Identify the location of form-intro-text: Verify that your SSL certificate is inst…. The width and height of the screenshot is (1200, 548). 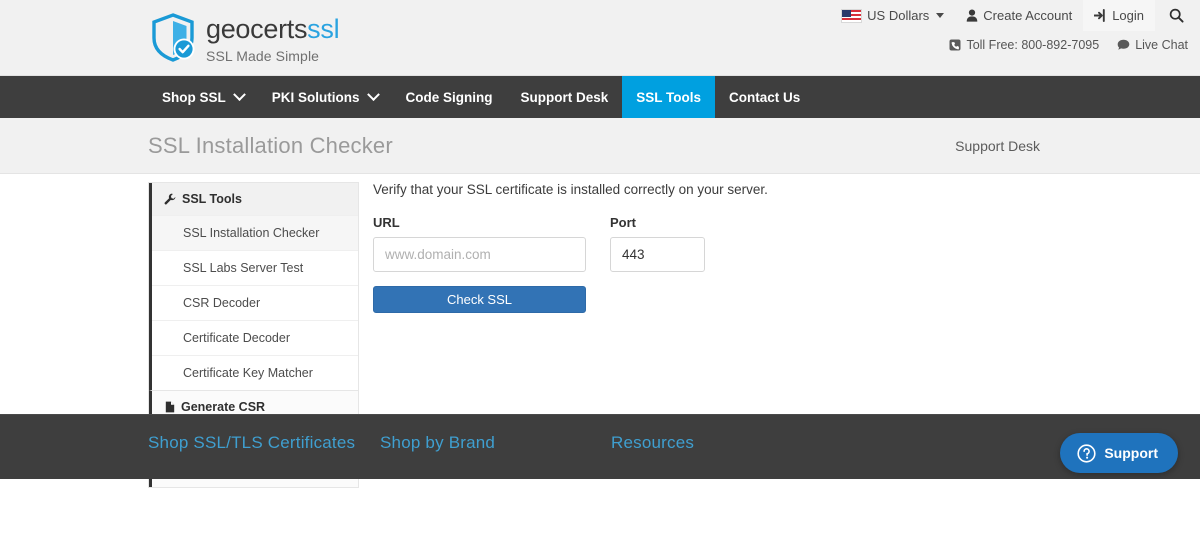
(570, 189).